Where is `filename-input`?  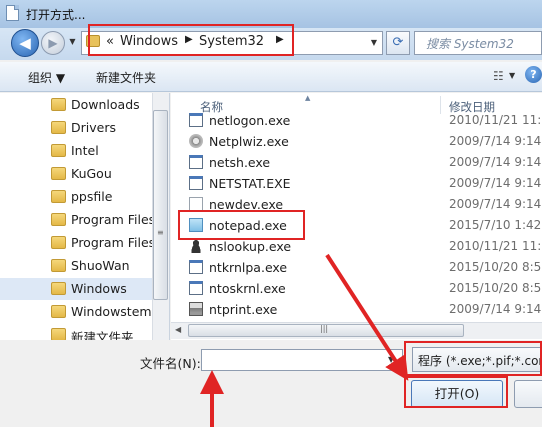
filename-input is located at coordinates (302, 360).